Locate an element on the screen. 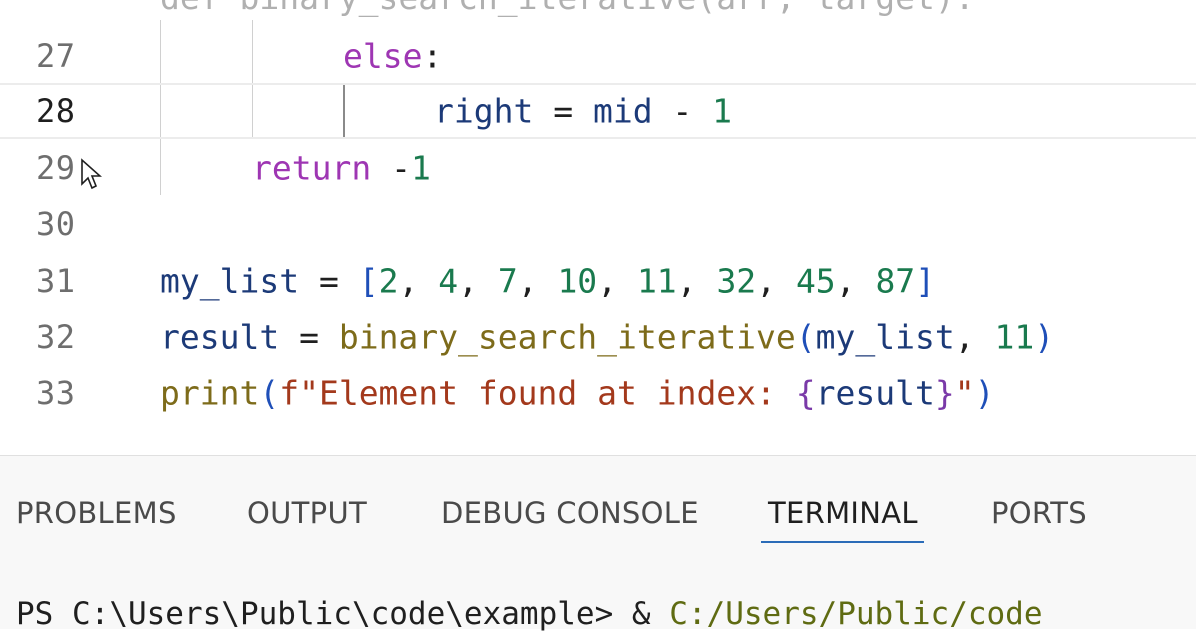  code-text: return -1 is located at coordinates (341, 168).